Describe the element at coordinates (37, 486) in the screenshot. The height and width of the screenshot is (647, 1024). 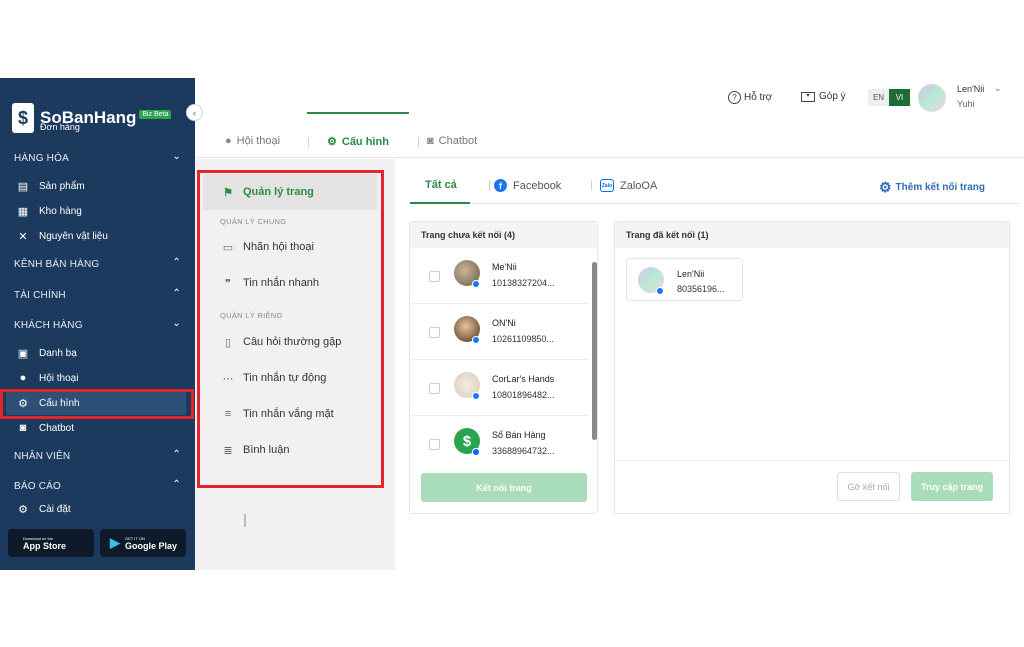
I see `section-label: BÁO CÁO` at that location.